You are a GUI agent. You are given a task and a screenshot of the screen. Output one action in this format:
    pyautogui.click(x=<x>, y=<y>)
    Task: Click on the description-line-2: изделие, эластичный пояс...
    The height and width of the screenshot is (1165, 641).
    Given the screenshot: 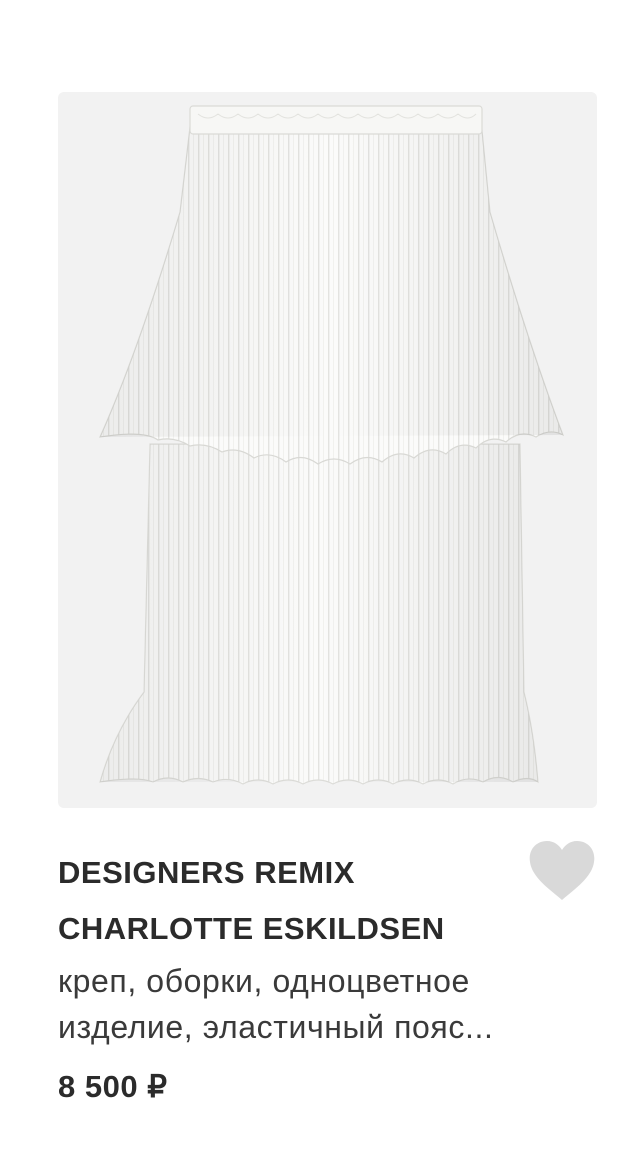 What is the action you would take?
    pyautogui.click(x=276, y=1027)
    